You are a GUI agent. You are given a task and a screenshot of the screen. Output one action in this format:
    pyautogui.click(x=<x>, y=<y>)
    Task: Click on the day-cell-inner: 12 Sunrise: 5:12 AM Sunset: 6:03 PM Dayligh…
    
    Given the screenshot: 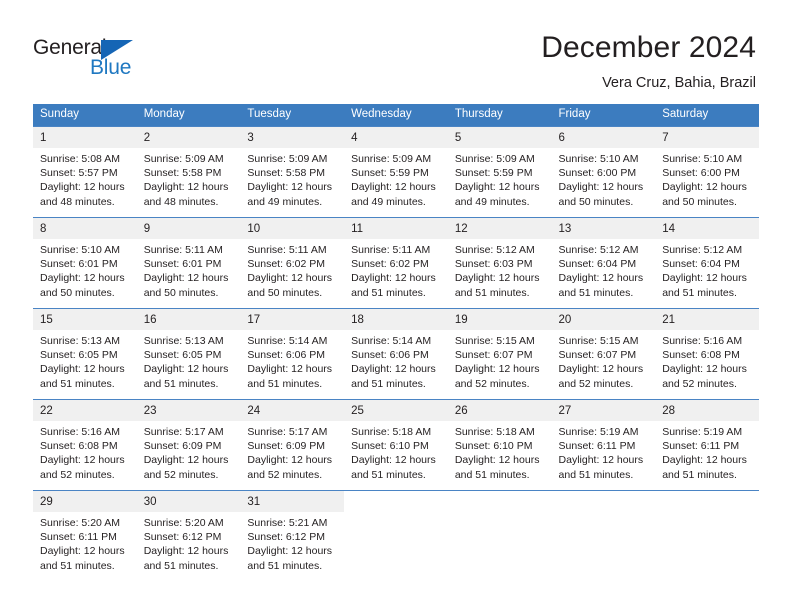 What is the action you would take?
    pyautogui.click(x=499, y=263)
    